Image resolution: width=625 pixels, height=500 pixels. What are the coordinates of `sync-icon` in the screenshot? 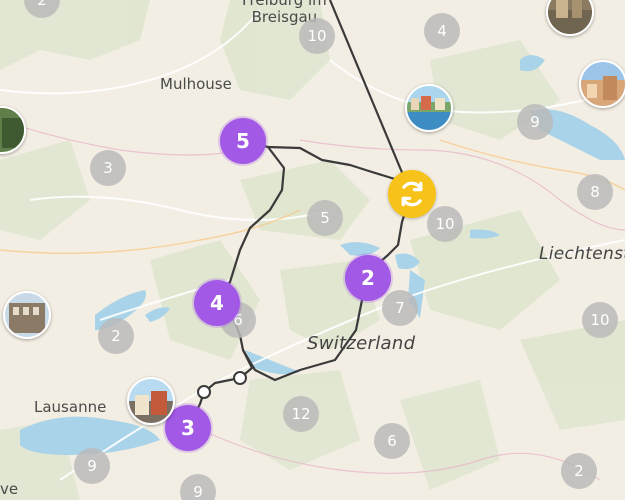 It's located at (412, 194).